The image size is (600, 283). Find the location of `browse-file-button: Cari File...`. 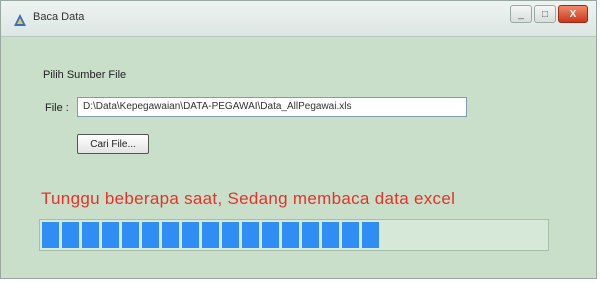

browse-file-button: Cari File... is located at coordinates (113, 144).